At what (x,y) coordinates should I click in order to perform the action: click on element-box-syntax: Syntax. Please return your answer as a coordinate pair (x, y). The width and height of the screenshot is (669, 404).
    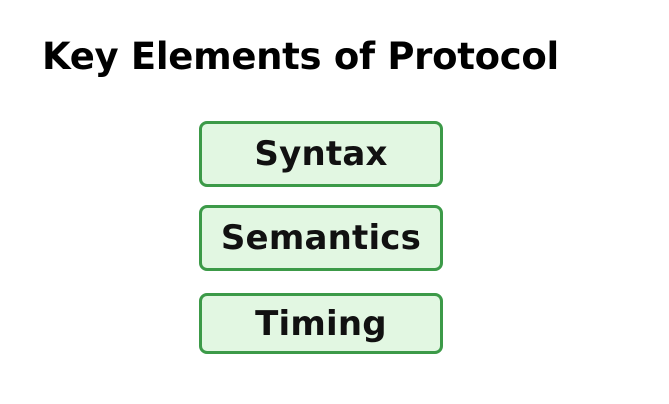
    Looking at the image, I should click on (321, 154).